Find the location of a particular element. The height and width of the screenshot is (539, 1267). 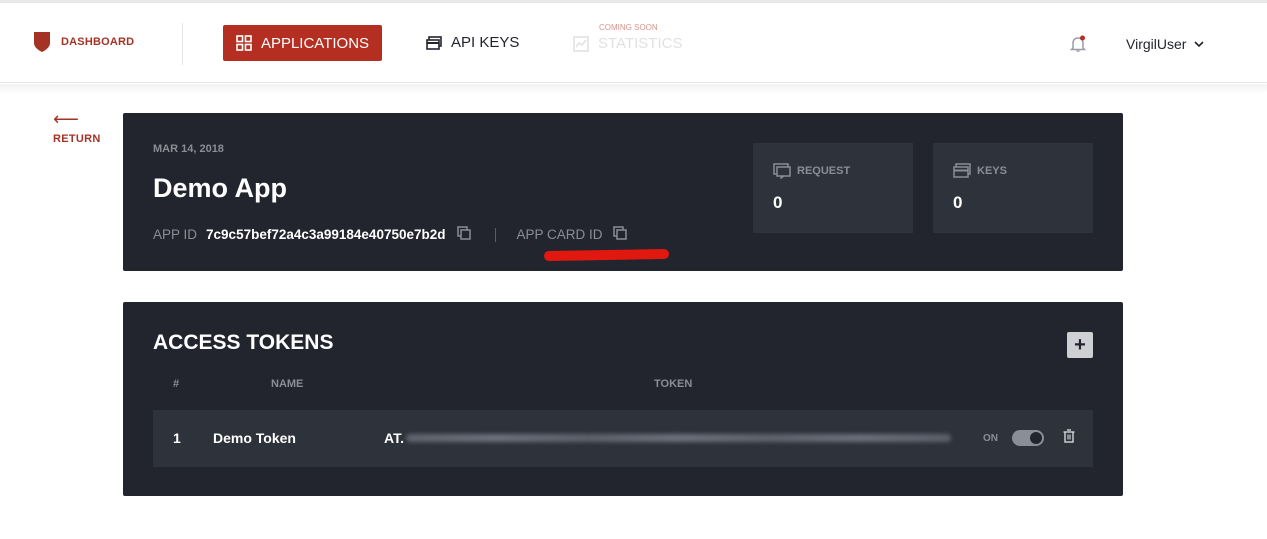

coming-soon-badge: COMING SOON is located at coordinates (628, 27).